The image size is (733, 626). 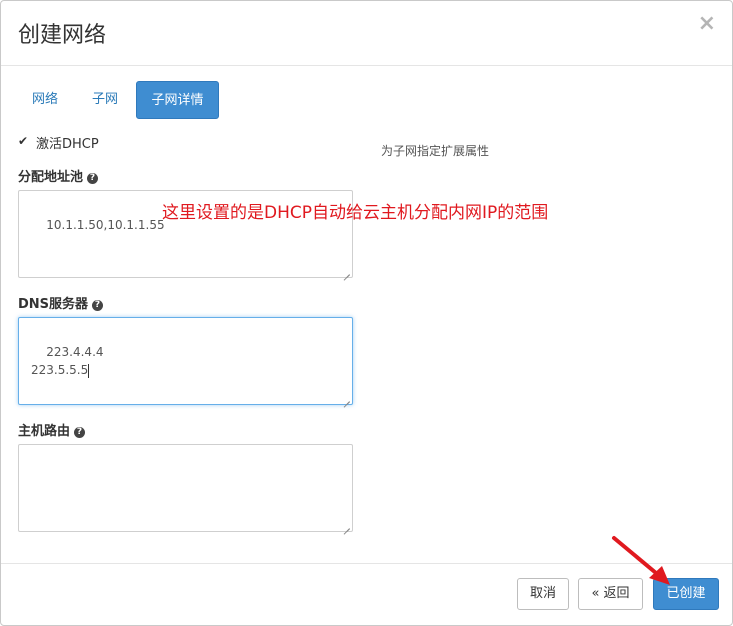 I want to click on enable-dhcp-row: 激活DHCP, so click(x=58, y=142).